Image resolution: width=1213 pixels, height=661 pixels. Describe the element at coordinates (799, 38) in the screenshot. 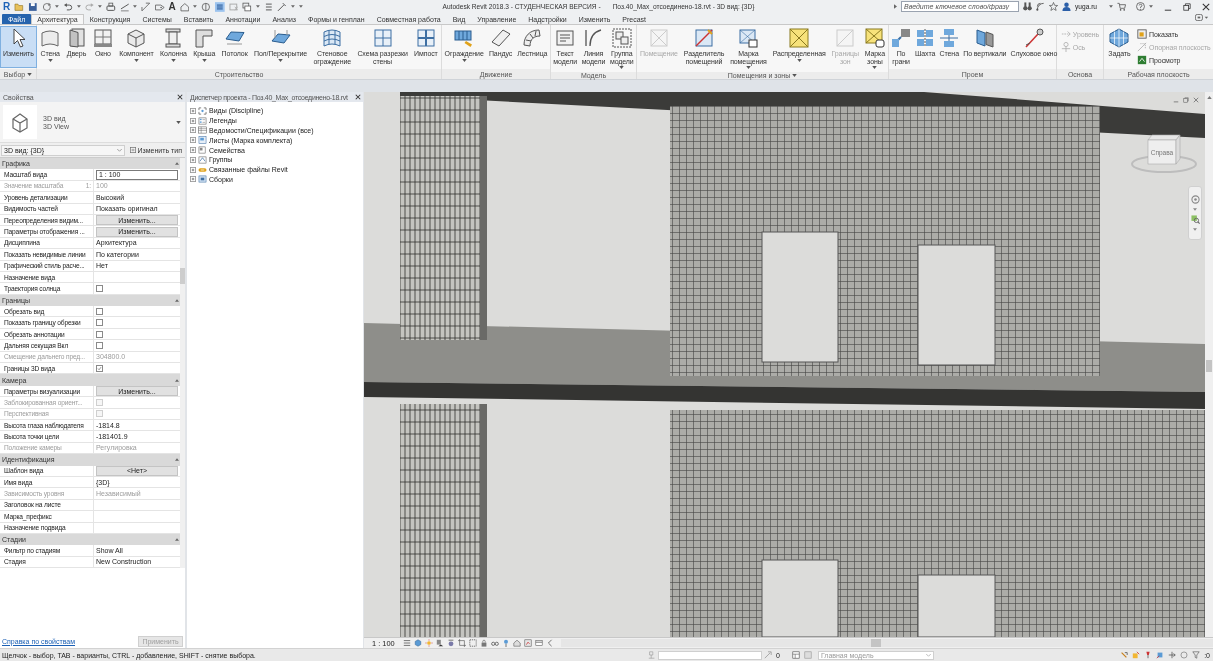

I see `crossed-box-icon` at that location.